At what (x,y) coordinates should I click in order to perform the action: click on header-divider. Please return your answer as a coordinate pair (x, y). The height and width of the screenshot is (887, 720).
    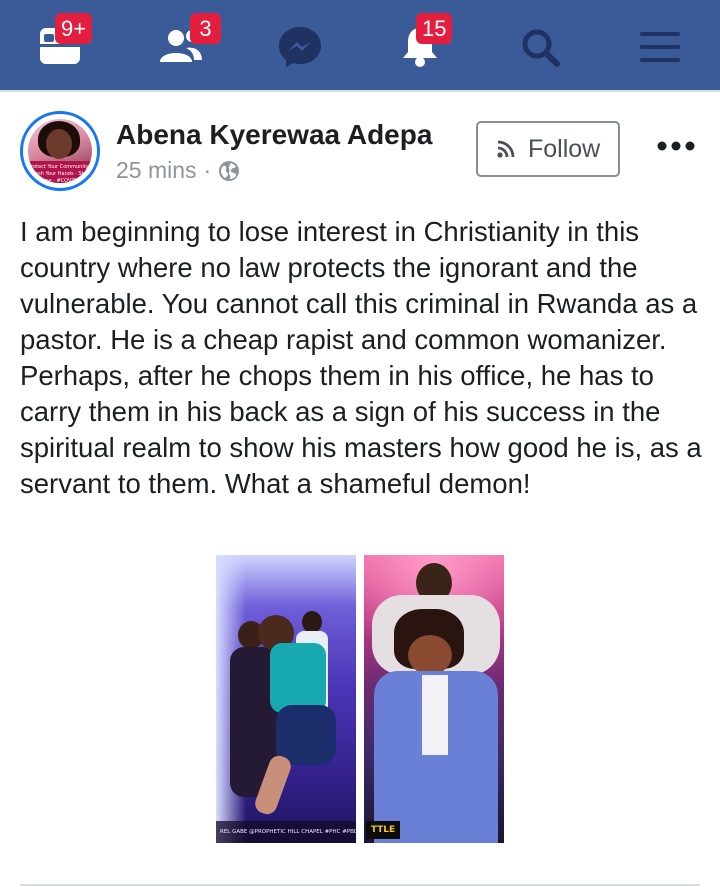
    Looking at the image, I should click on (360, 91).